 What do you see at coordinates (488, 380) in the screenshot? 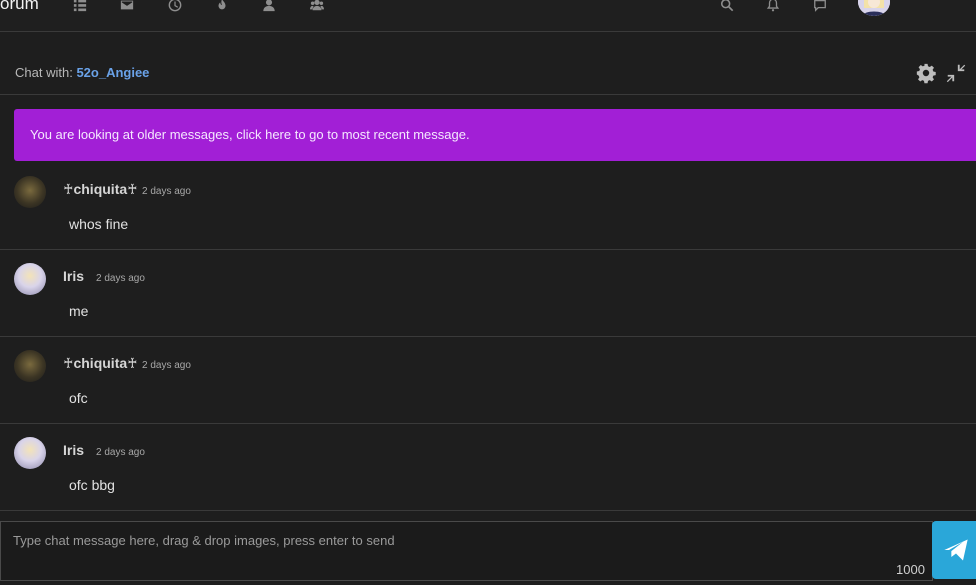
I see `chat-message: ♰chiquita♰ 2 days ago ofc` at bounding box center [488, 380].